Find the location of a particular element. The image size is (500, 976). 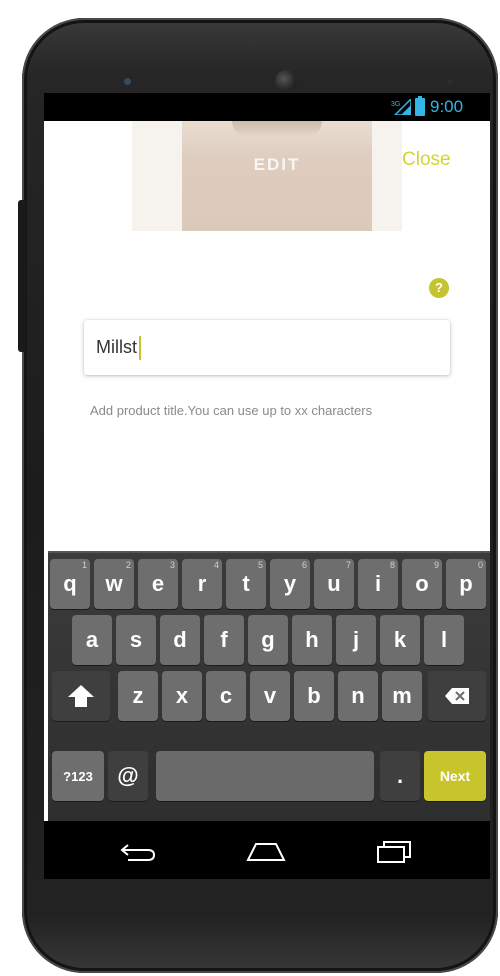

key-o: o9 is located at coordinates (422, 584).